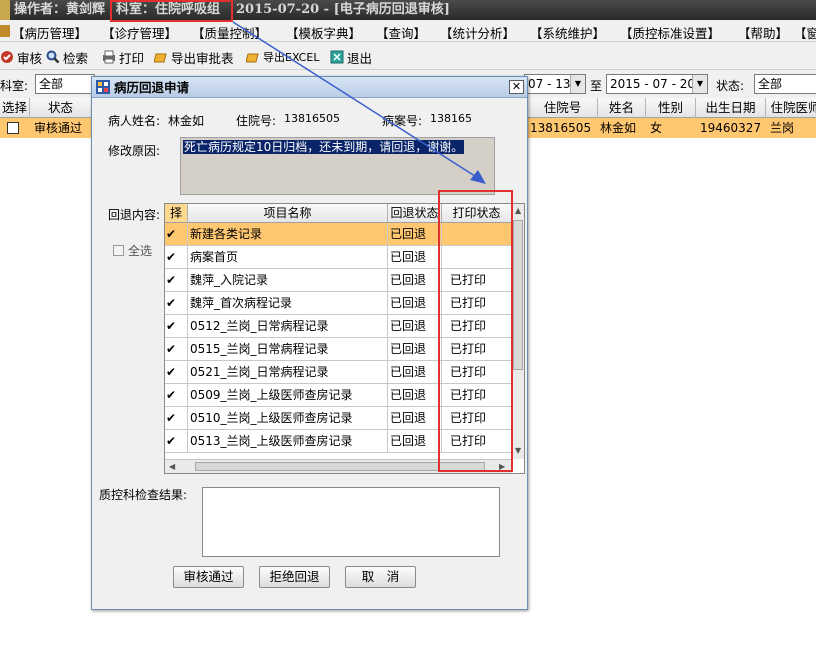 The width and height of the screenshot is (816, 670). Describe the element at coordinates (671, 108) in the screenshot. I see `col-gender: 性别` at that location.